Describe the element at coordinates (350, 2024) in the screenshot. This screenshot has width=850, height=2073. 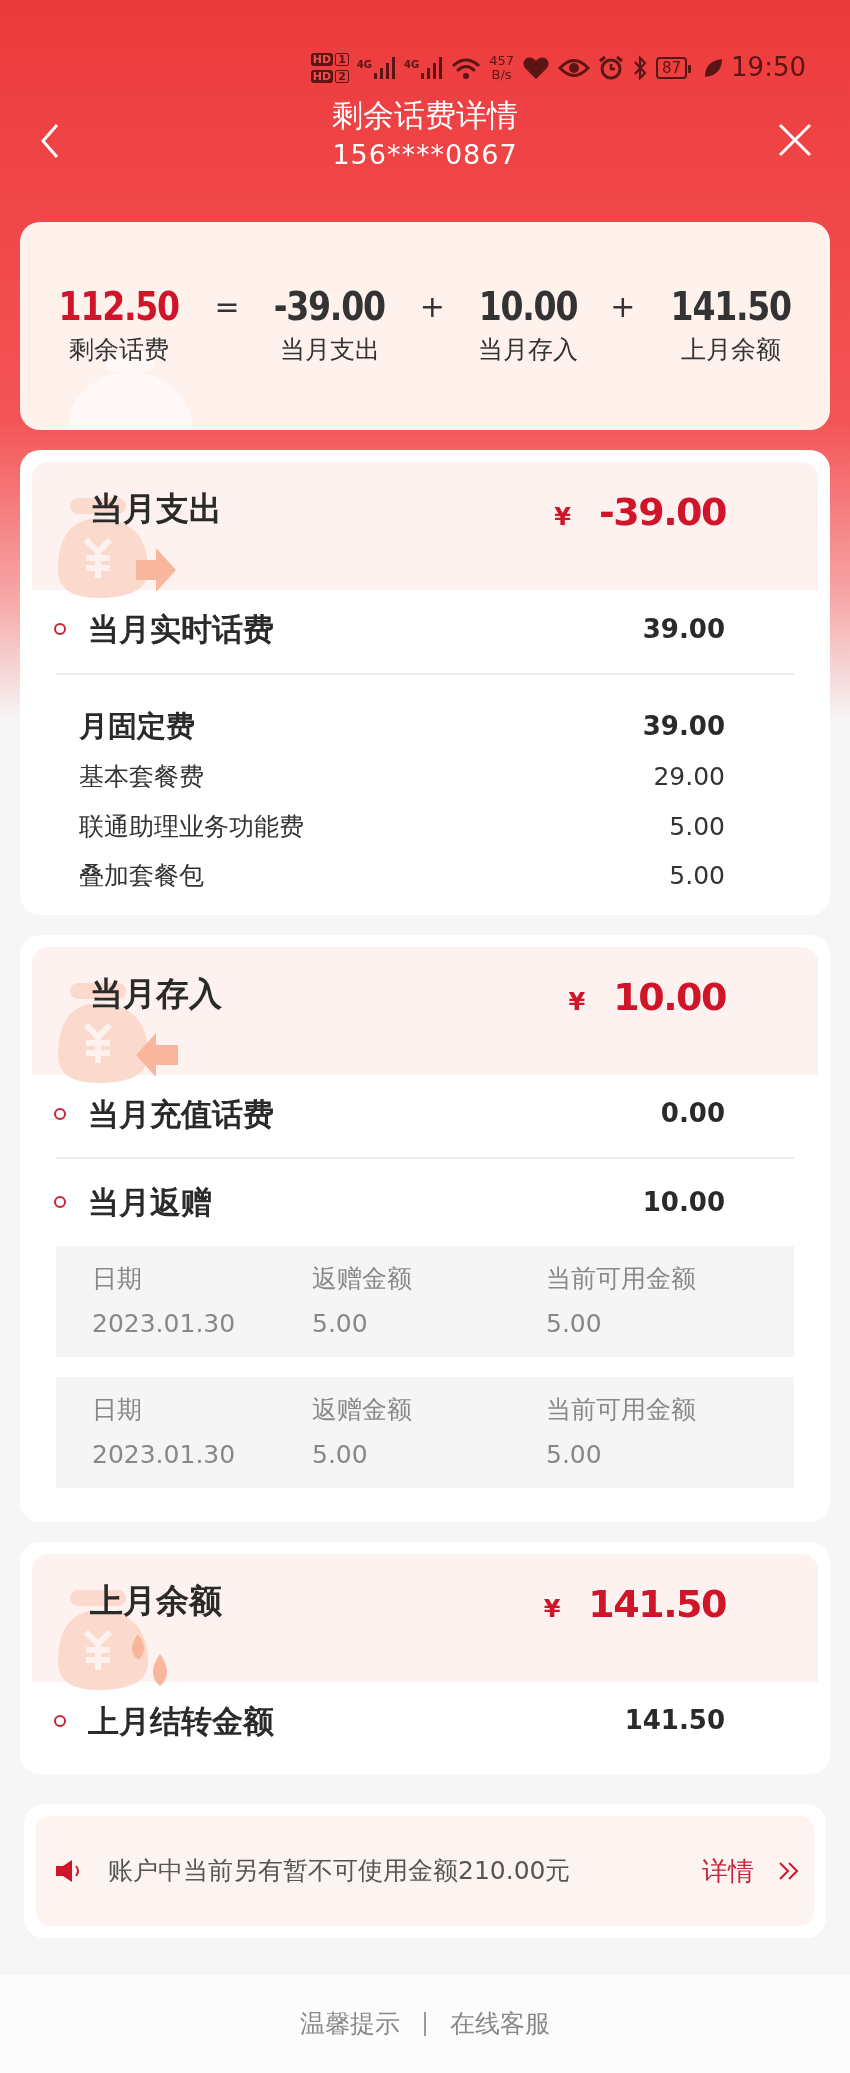
I see `footer-link: 温馨提示` at that location.